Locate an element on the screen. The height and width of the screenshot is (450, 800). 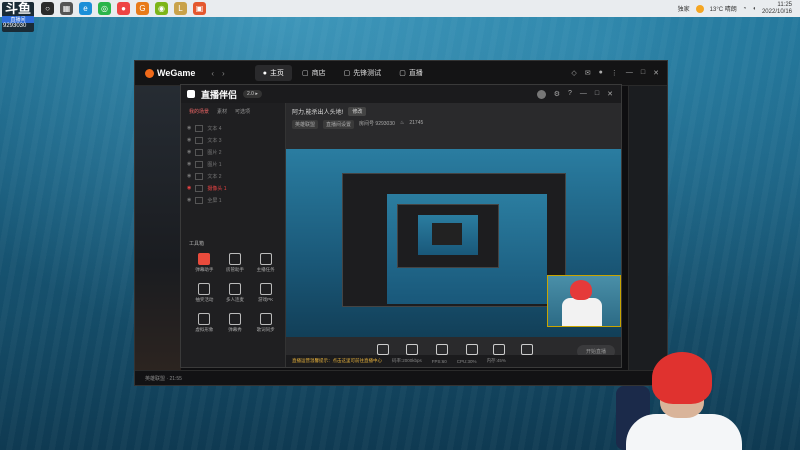
phone-icon is located at coordinates (442, 349).